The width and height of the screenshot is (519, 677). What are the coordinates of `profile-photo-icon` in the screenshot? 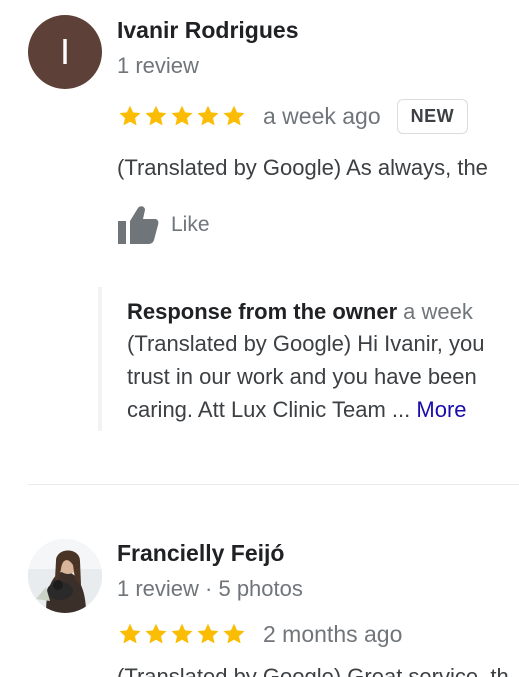 It's located at (65, 576).